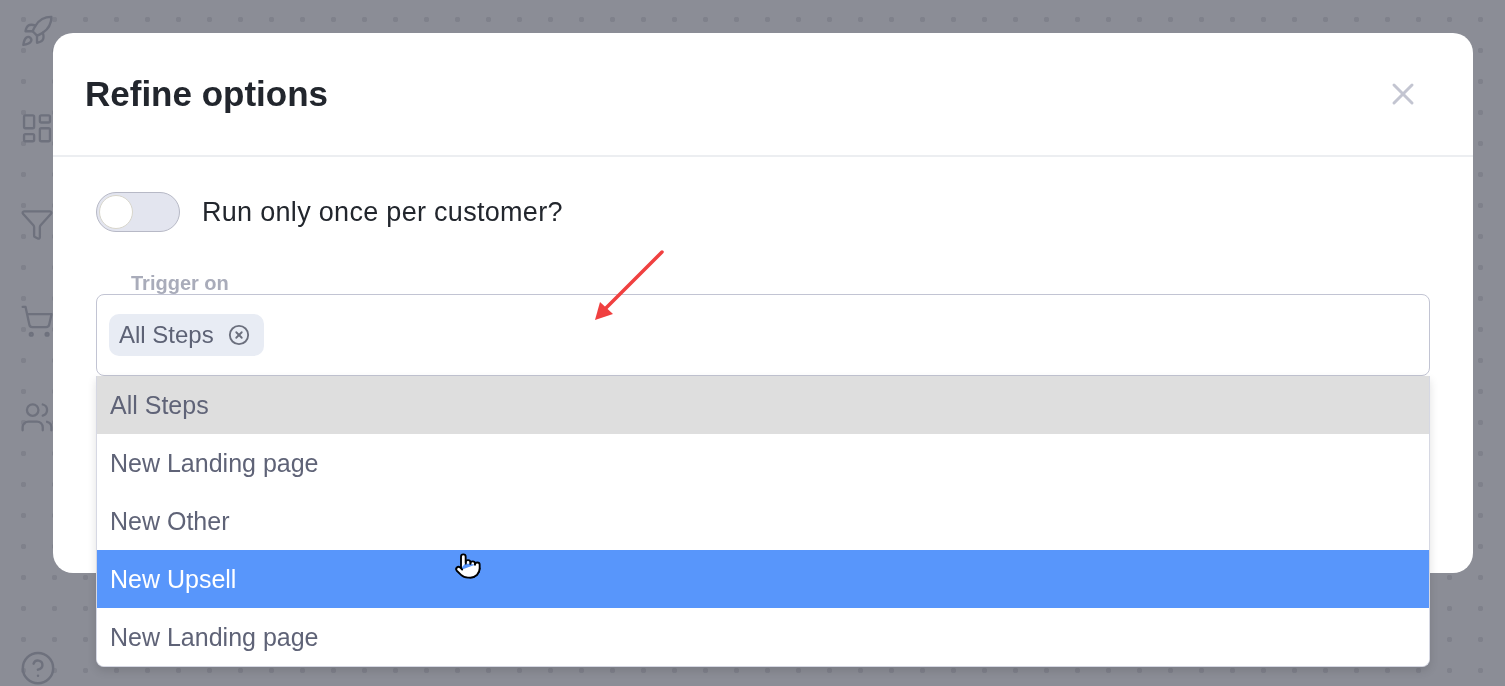  What do you see at coordinates (180, 283) in the screenshot?
I see `field-label: Trigger on` at bounding box center [180, 283].